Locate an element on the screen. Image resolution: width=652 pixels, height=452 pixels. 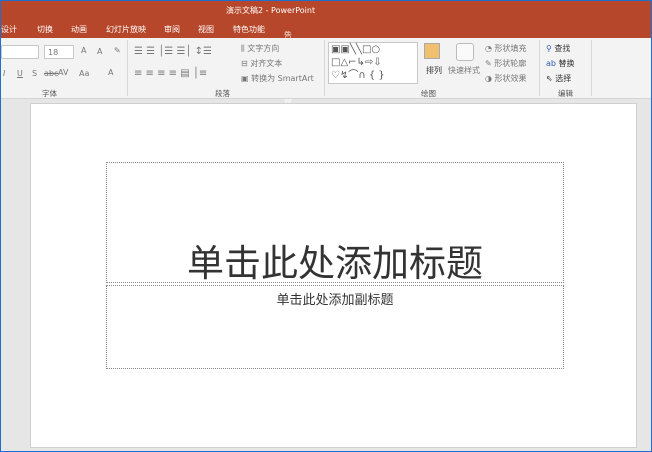
find-button: ⚲ 查找 is located at coordinates (558, 48).